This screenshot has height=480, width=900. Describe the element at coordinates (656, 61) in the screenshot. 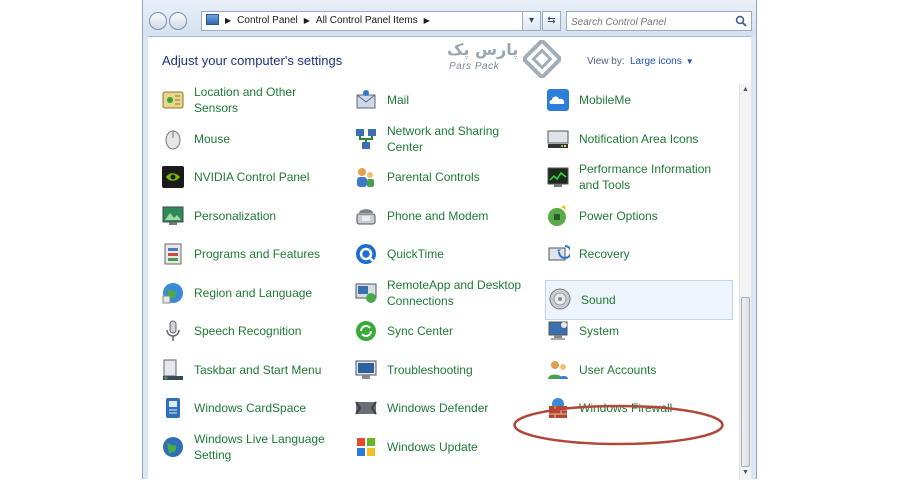

I see `view-by-value: Large icons` at that location.